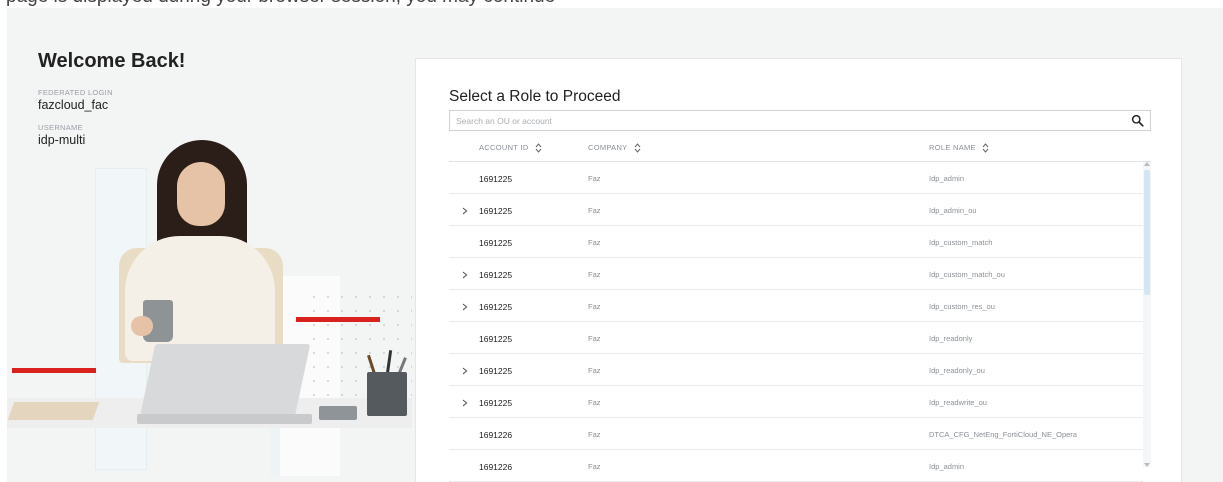 This screenshot has width=1223, height=482. Describe the element at coordinates (142, 326) in the screenshot. I see `person-hand` at that location.